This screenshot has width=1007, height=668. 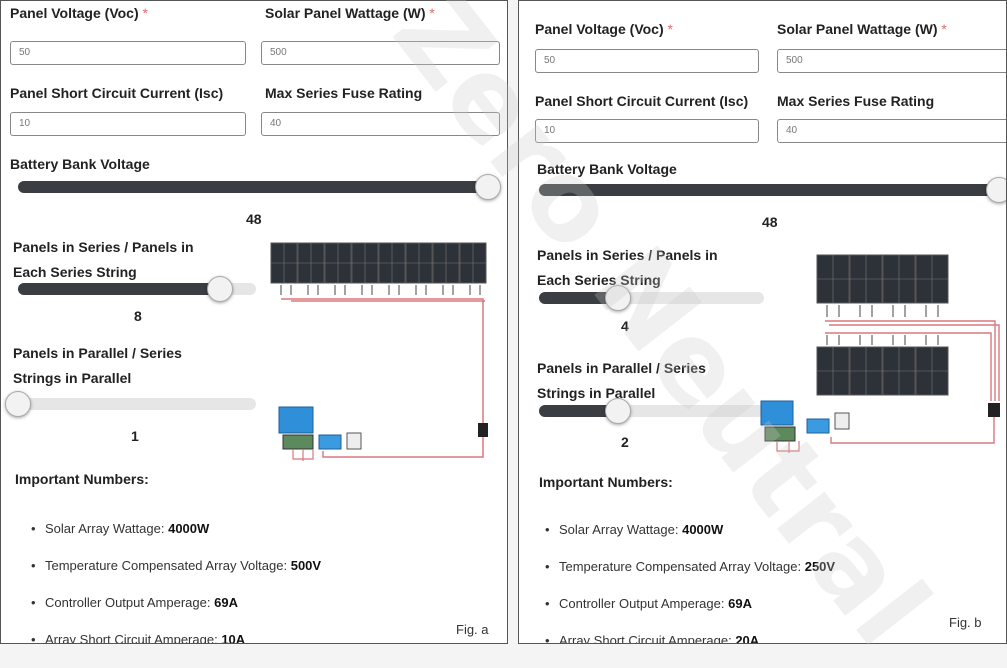 I want to click on list-item: Array Short Circuit Amperage: 20A, so click(x=690, y=638).